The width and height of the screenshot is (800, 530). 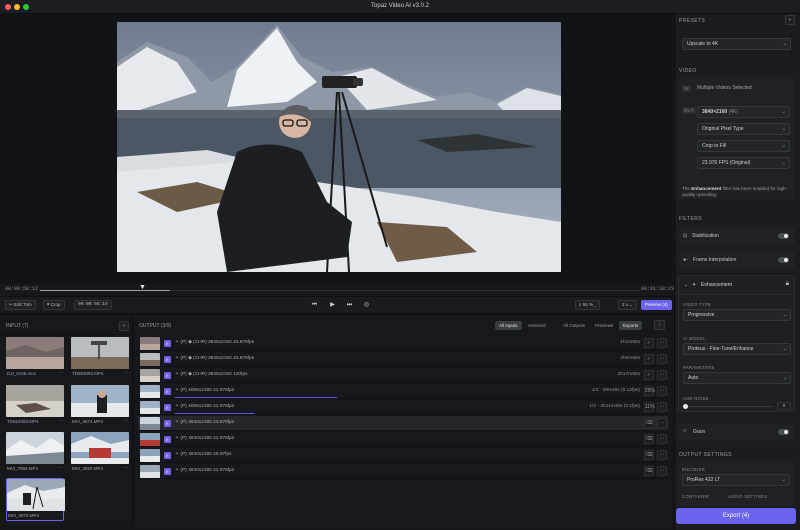 What do you see at coordinates (736, 432) in the screenshot?
I see `grain-filter: ○ Grain` at bounding box center [736, 432].